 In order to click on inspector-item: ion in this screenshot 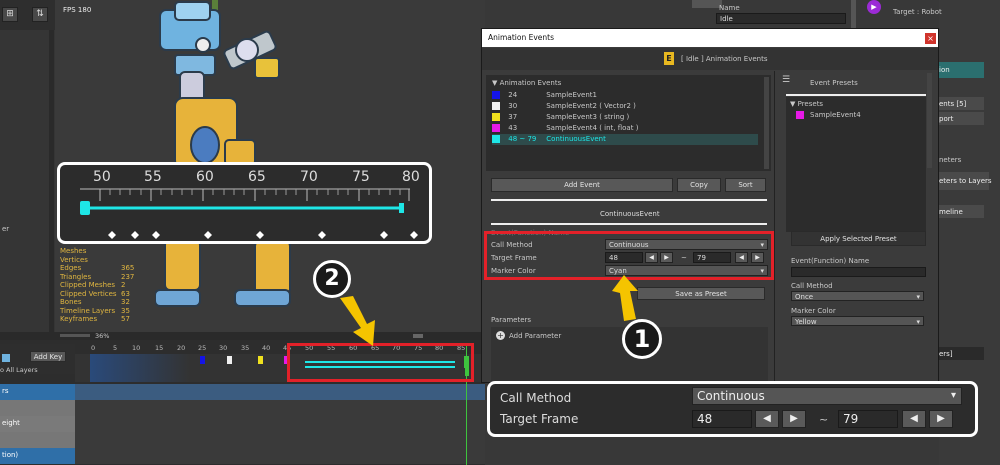, I will do `click(961, 70)`.